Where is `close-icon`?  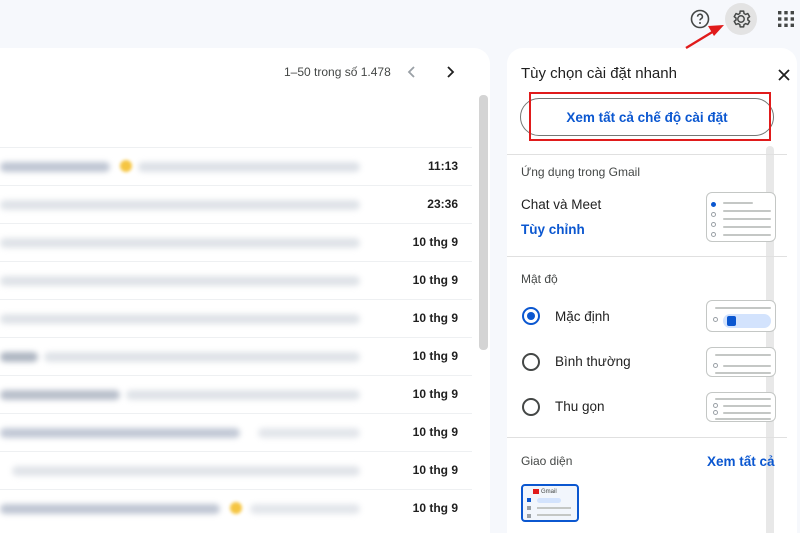
close-icon is located at coordinates (784, 75).